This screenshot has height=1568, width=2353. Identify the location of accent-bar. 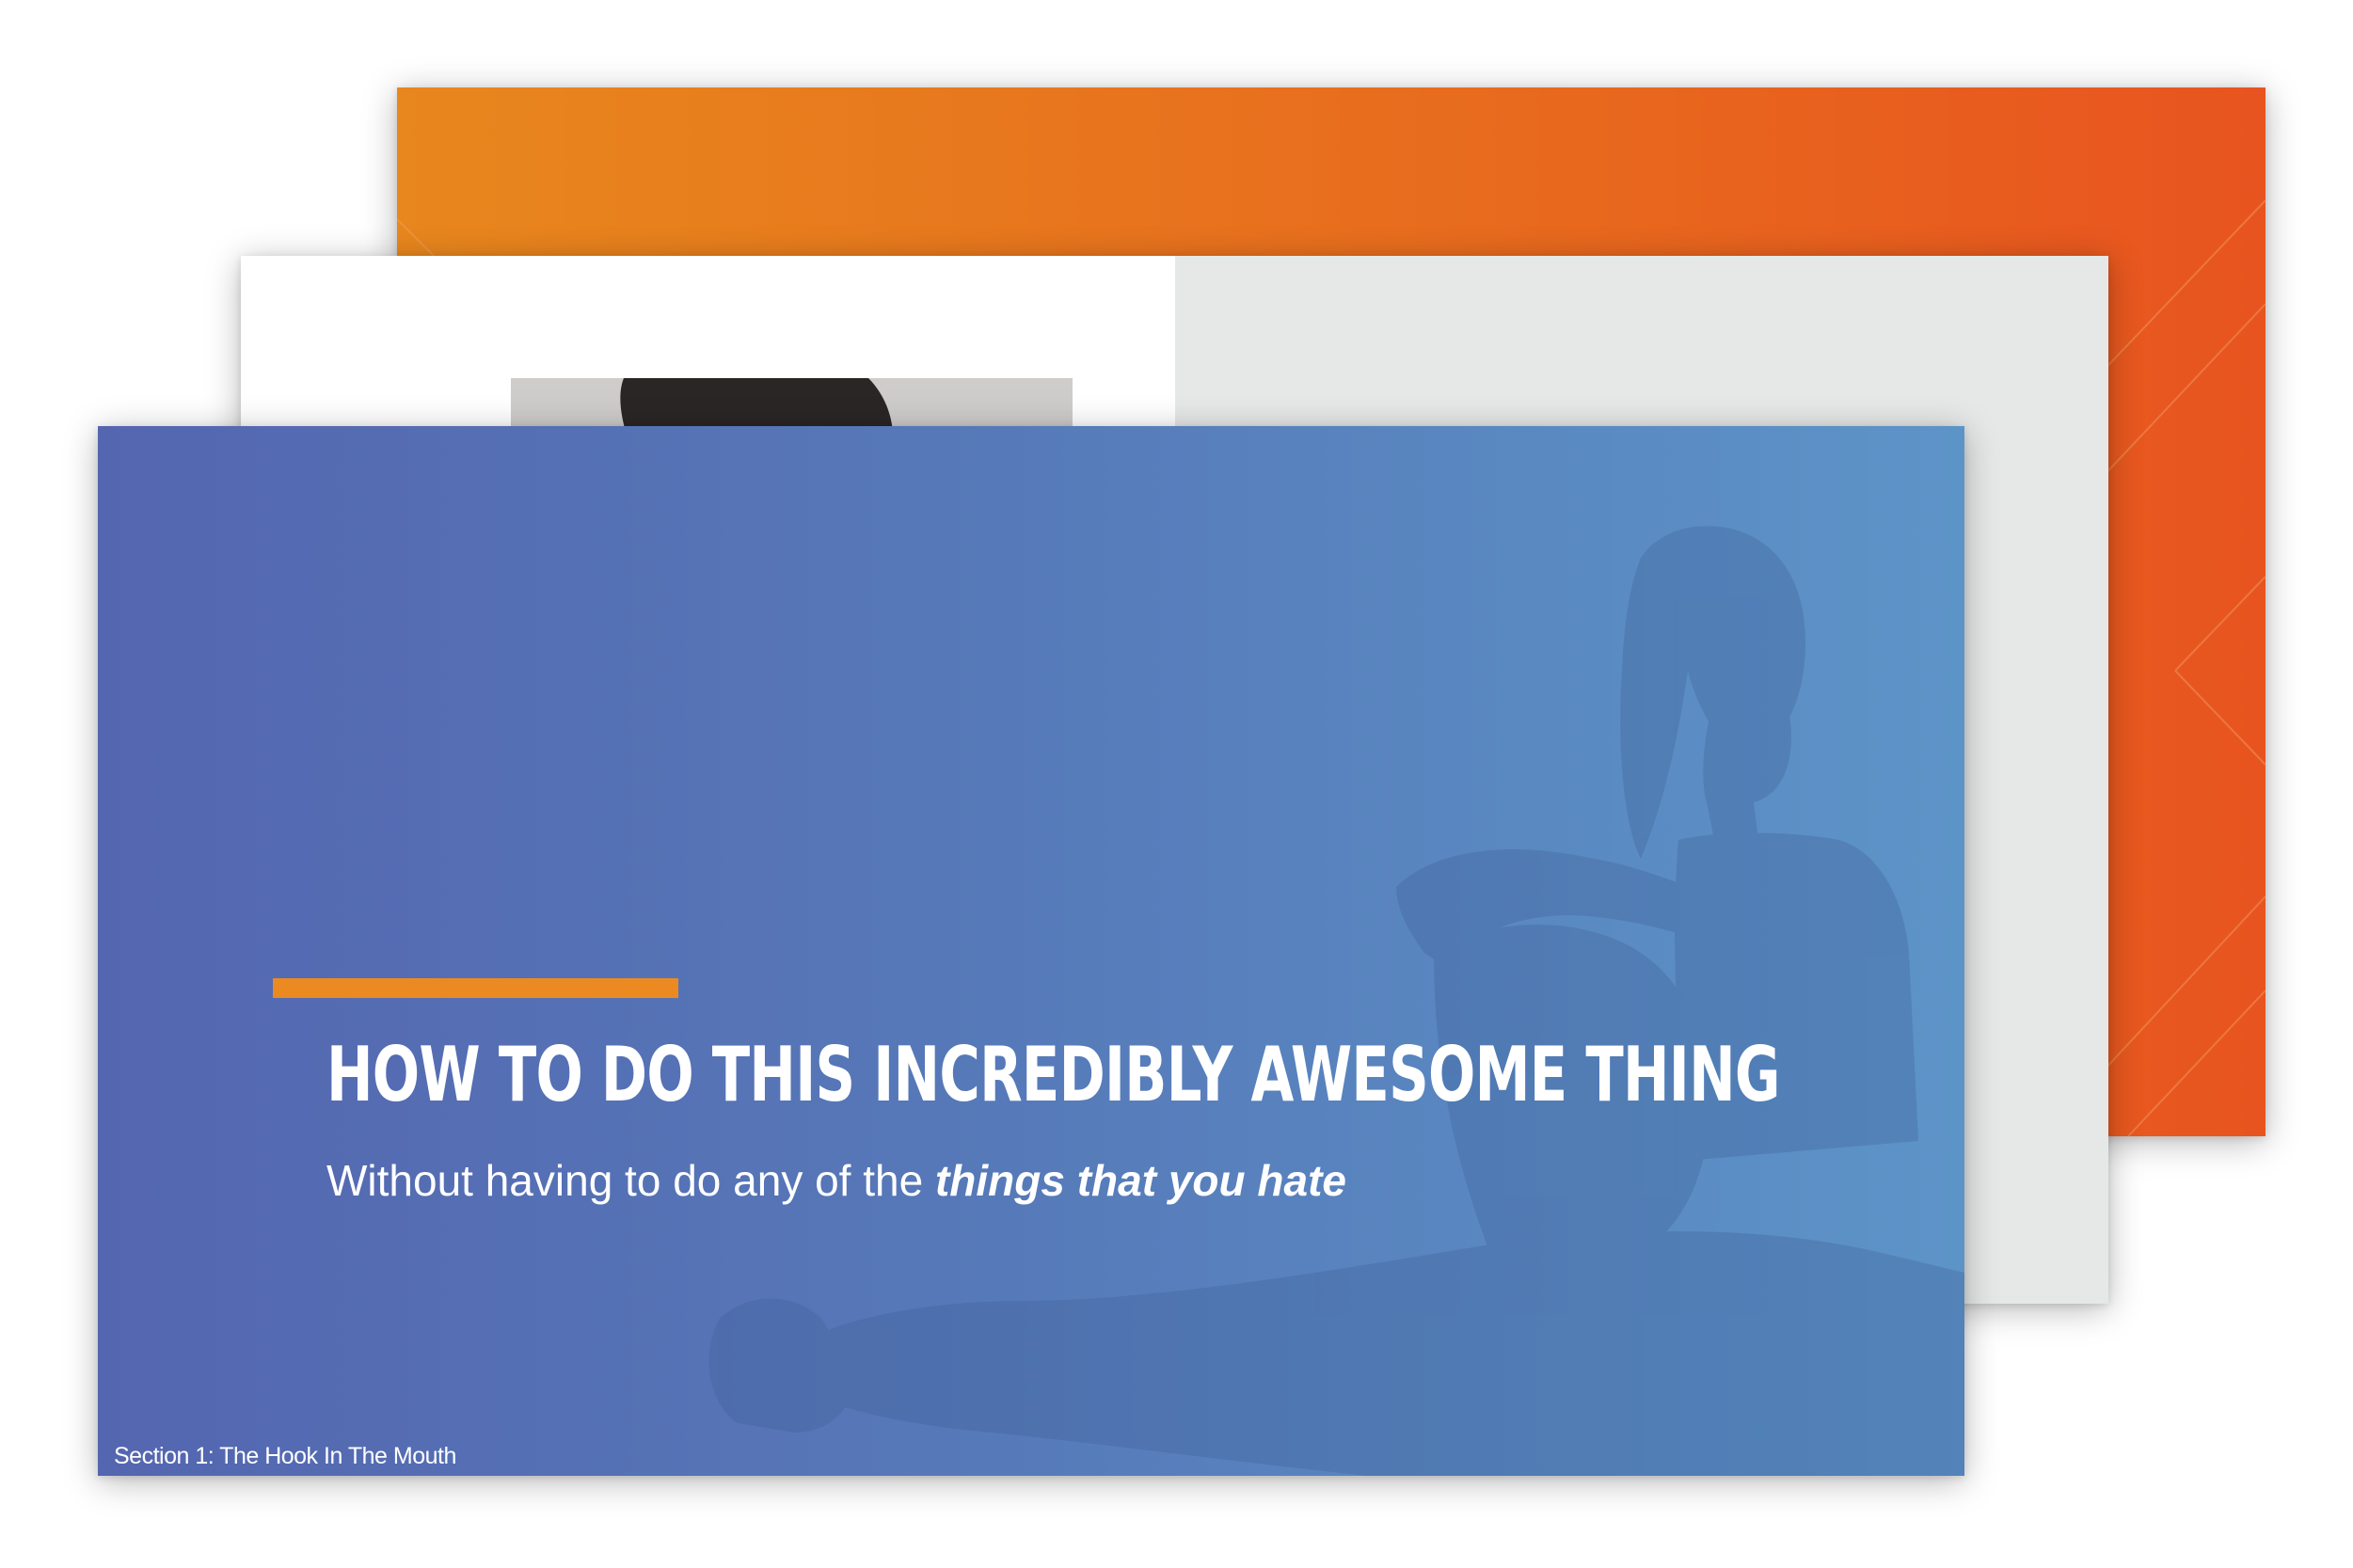
(475, 988).